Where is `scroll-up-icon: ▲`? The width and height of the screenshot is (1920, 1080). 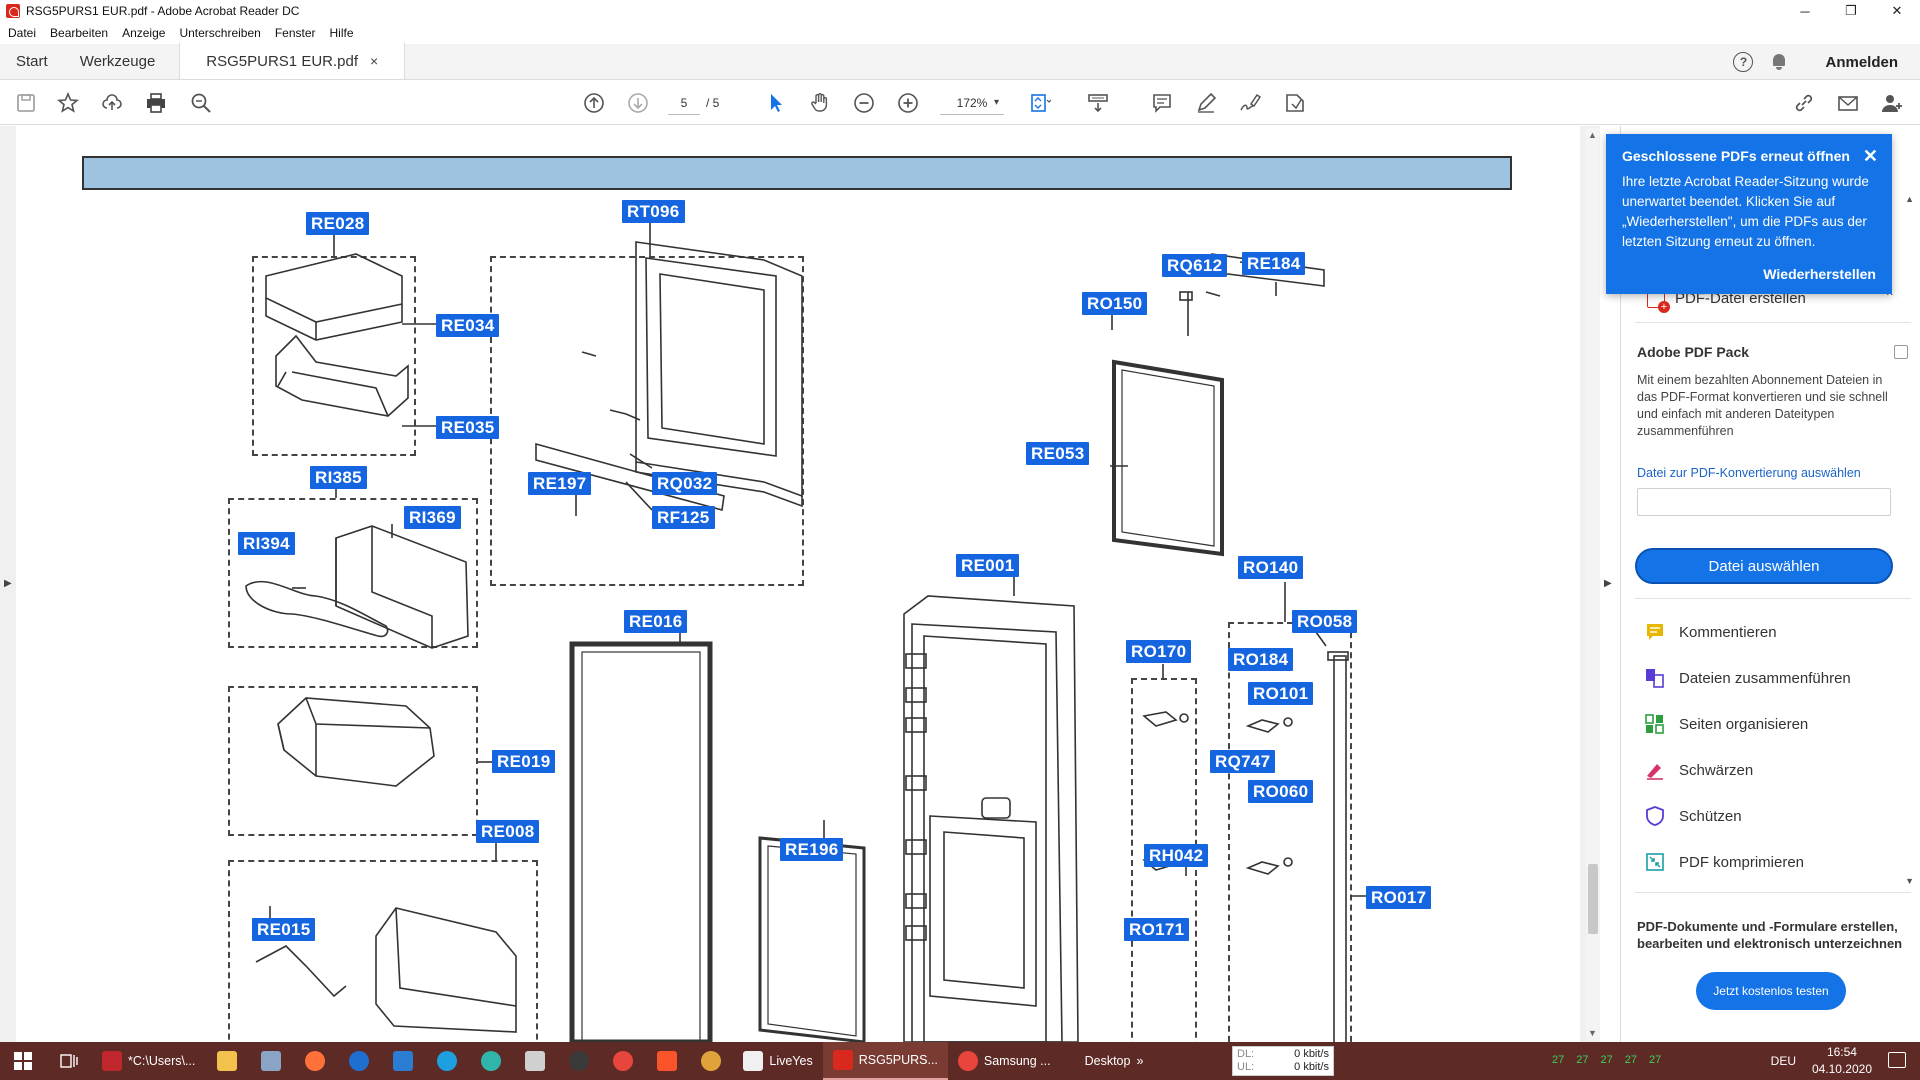
scroll-up-icon: ▲ is located at coordinates (1592, 135).